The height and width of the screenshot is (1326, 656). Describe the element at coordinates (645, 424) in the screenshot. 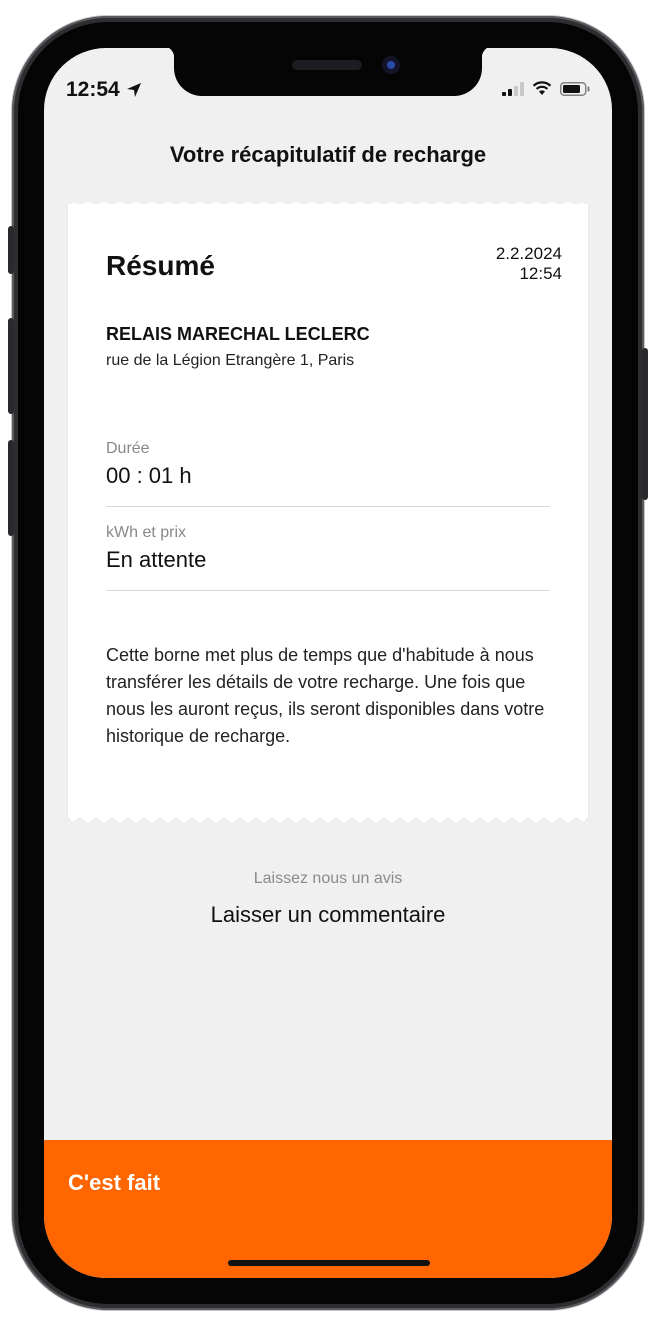

I see `power-button` at that location.